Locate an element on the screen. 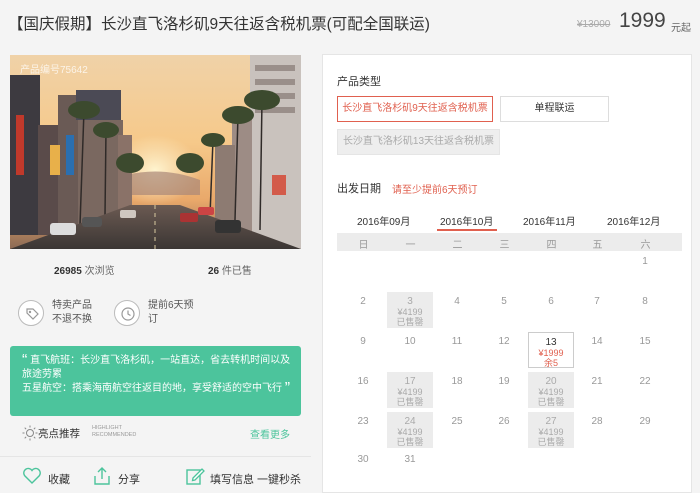 This screenshot has height=493, width=700. calendar-day-number: 10 is located at coordinates (410, 341).